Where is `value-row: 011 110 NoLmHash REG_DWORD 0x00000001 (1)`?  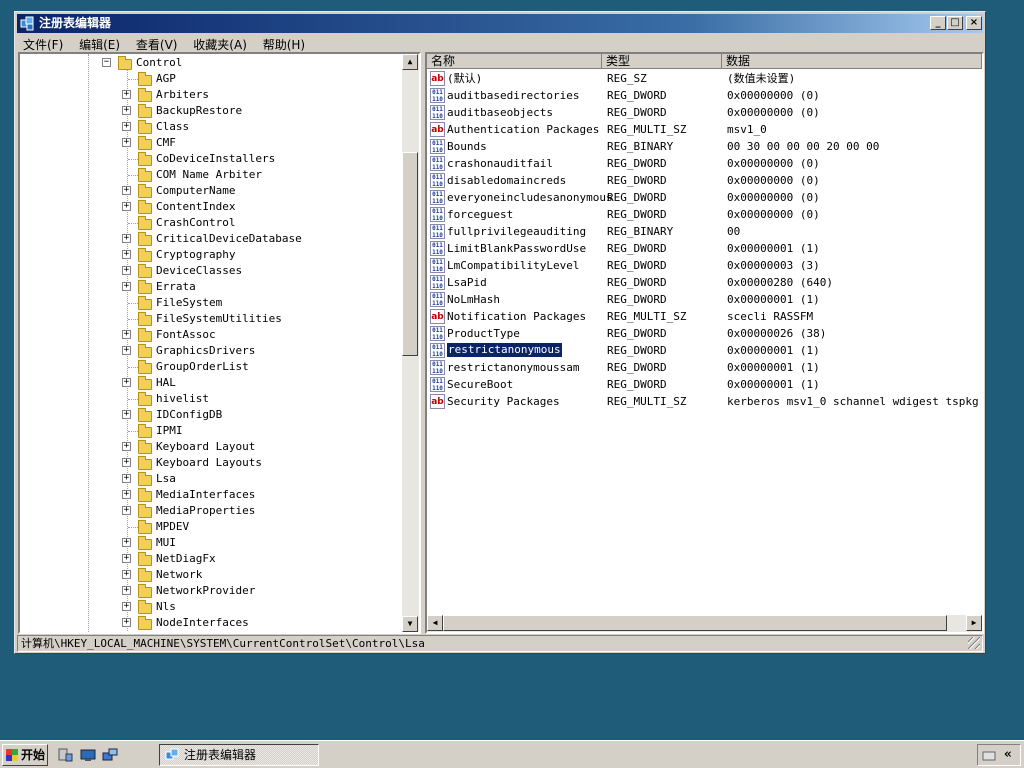
value-row: 011 110 NoLmHash REG_DWORD 0x00000001 (1) is located at coordinates (704, 299).